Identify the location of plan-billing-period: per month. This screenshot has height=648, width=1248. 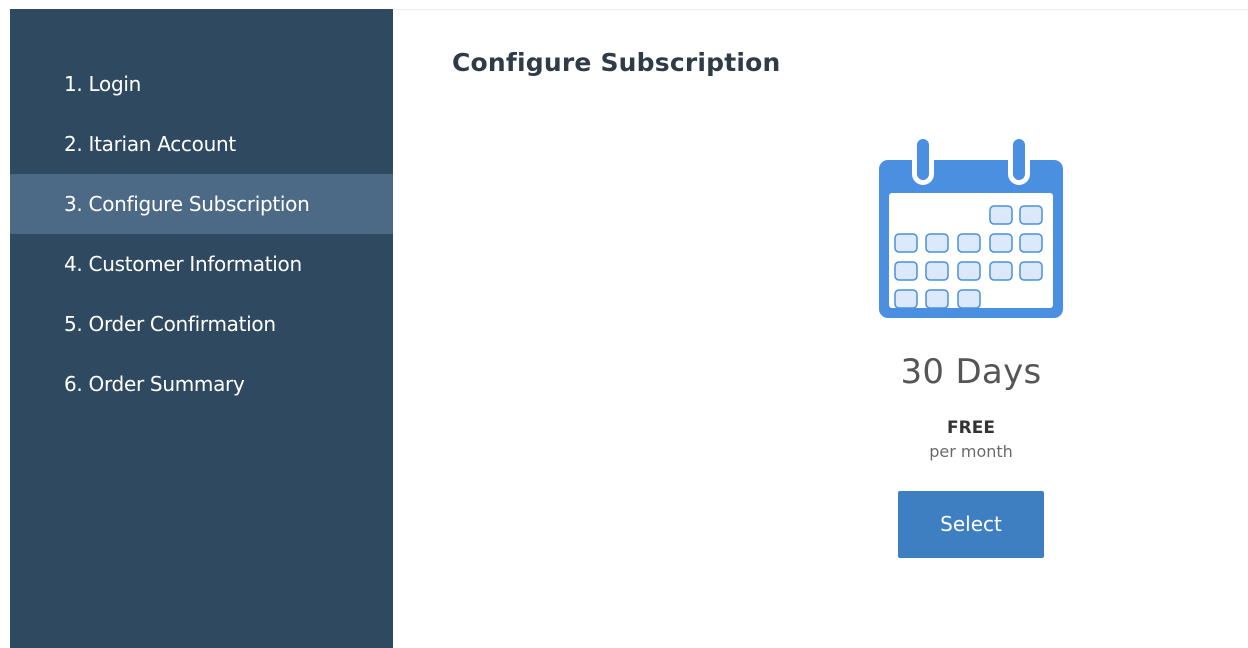
(971, 451).